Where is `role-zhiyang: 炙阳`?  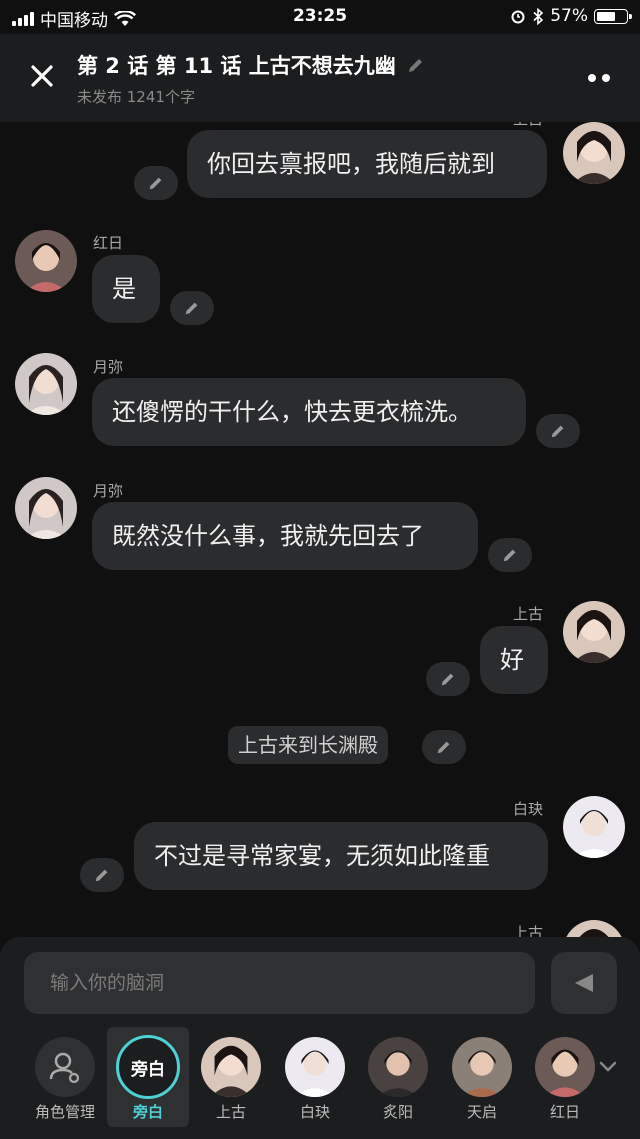 role-zhiyang: 炙阳 is located at coordinates (398, 1077).